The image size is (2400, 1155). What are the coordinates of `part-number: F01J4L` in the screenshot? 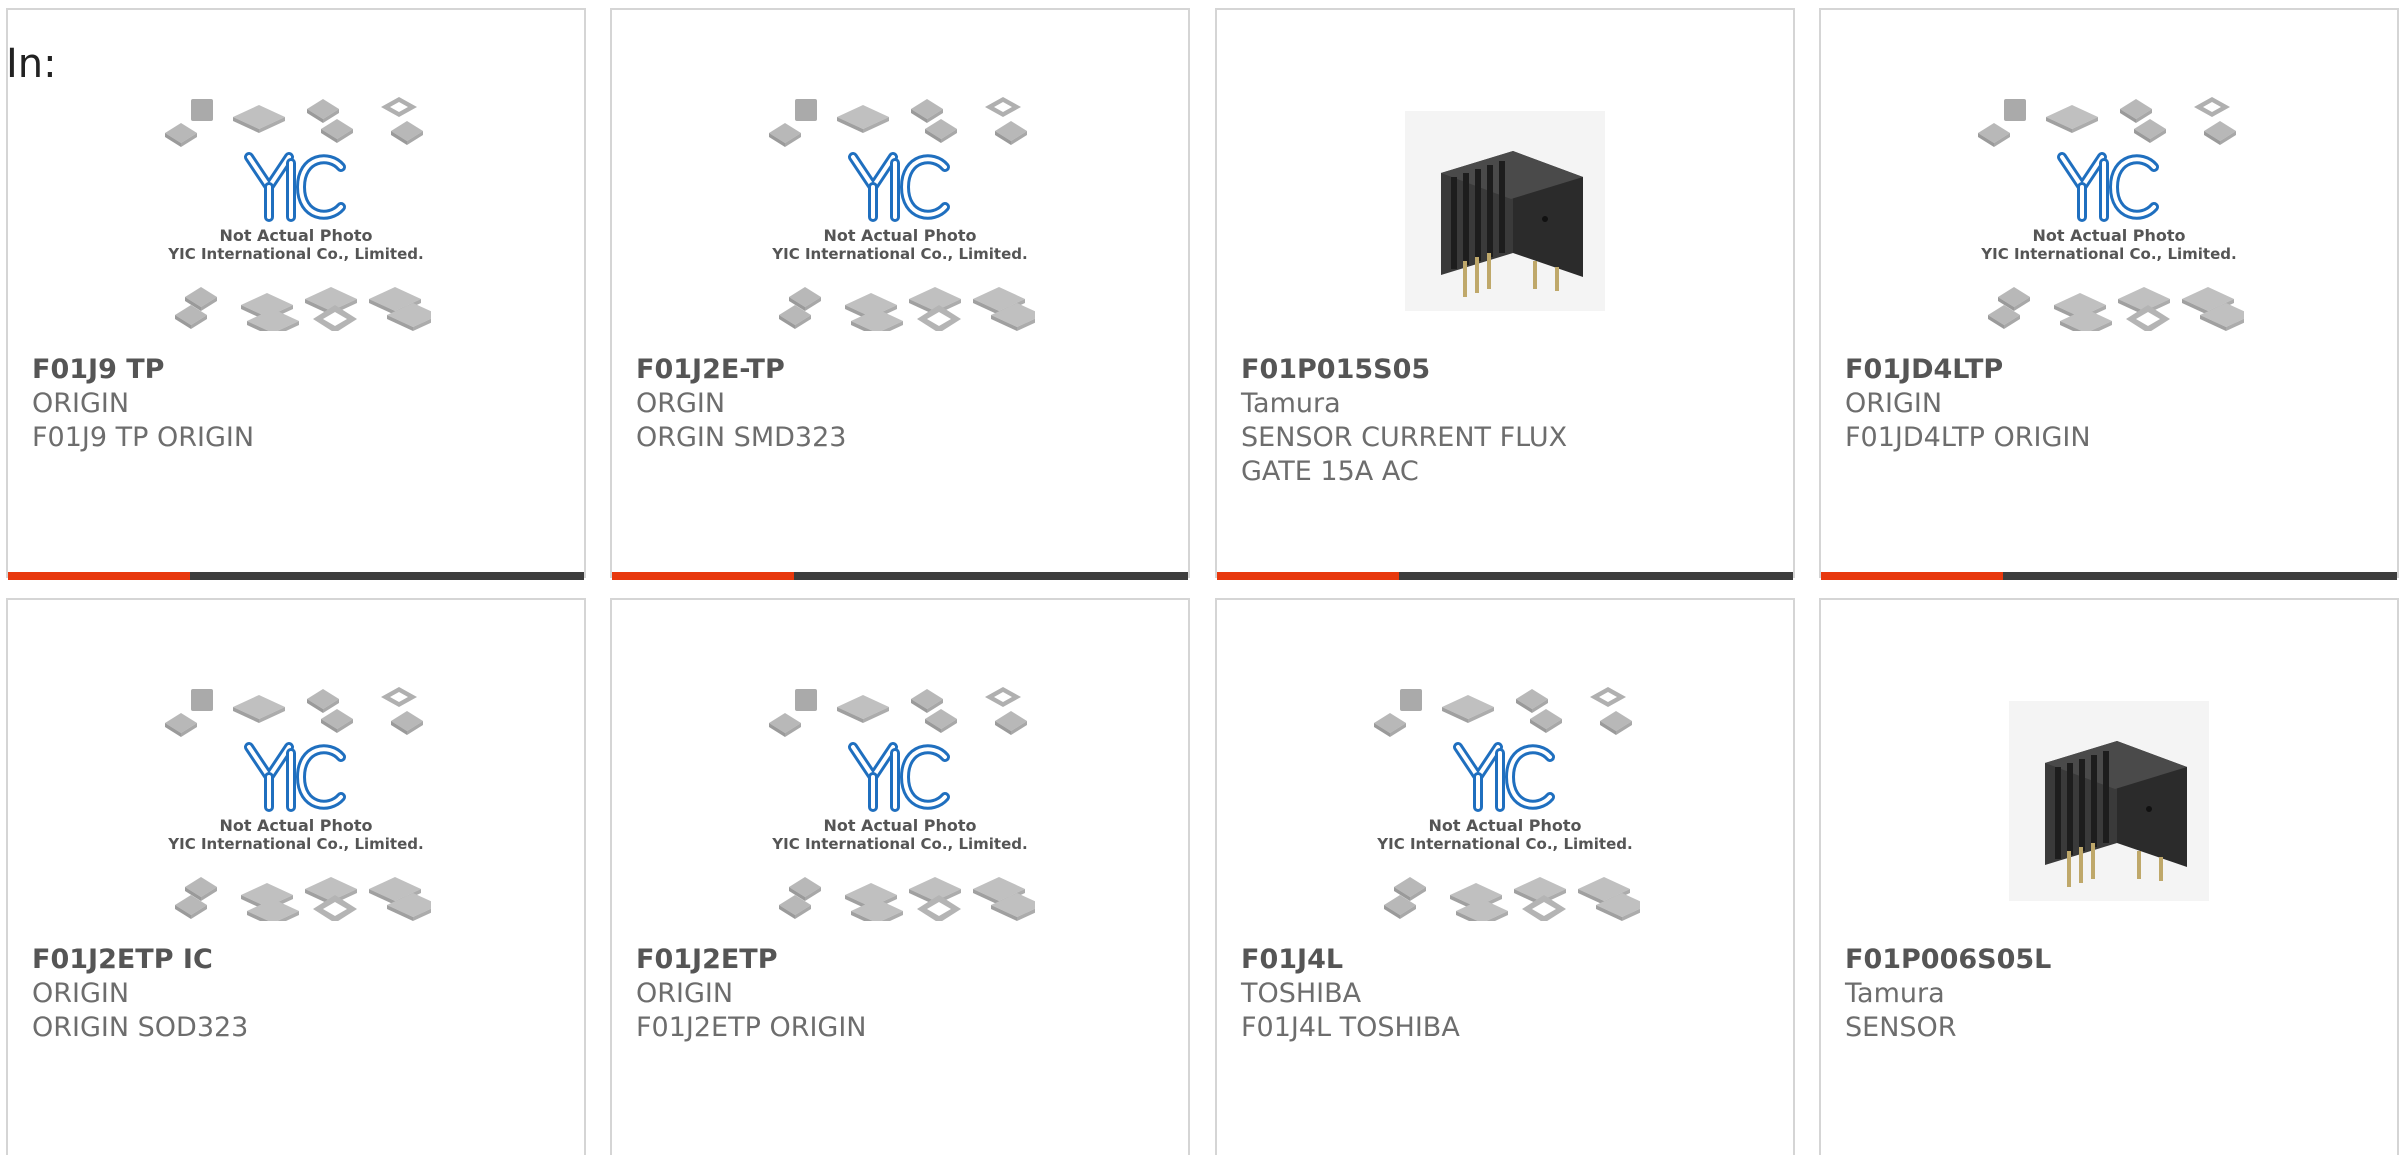 It's located at (1505, 960).